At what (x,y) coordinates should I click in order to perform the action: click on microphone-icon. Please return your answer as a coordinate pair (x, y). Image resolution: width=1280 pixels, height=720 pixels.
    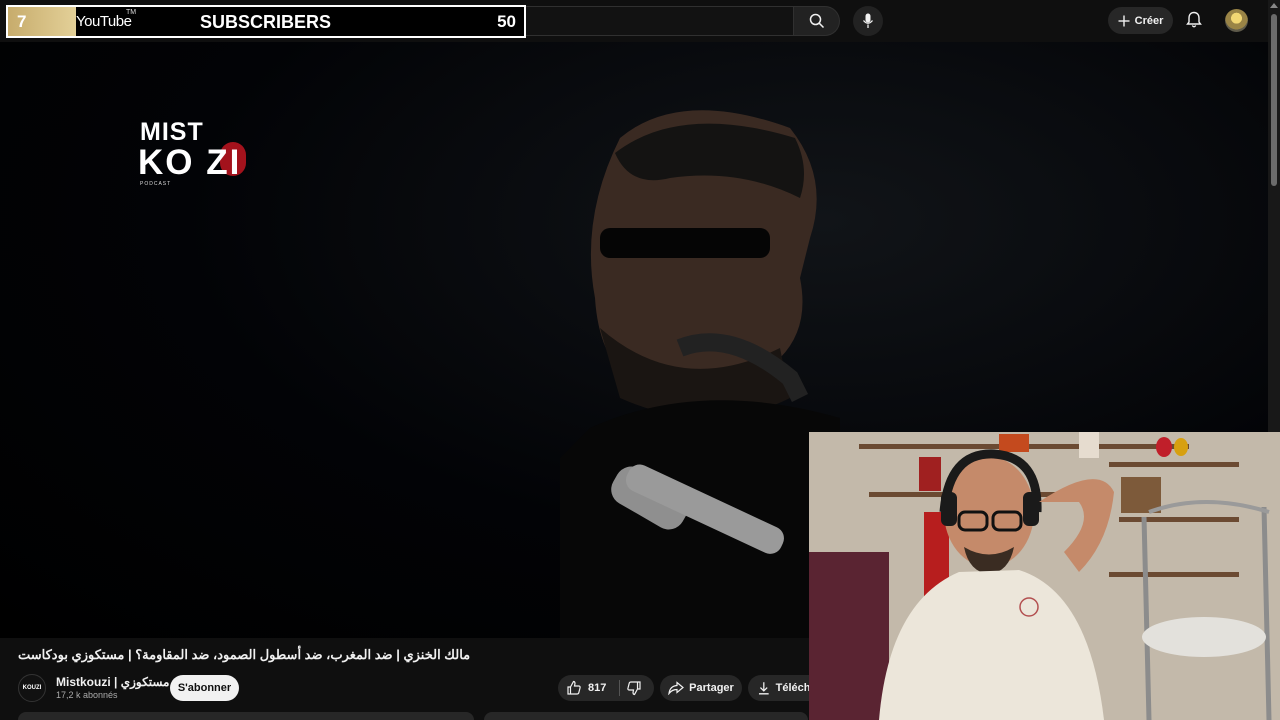
    Looking at the image, I should click on (868, 20).